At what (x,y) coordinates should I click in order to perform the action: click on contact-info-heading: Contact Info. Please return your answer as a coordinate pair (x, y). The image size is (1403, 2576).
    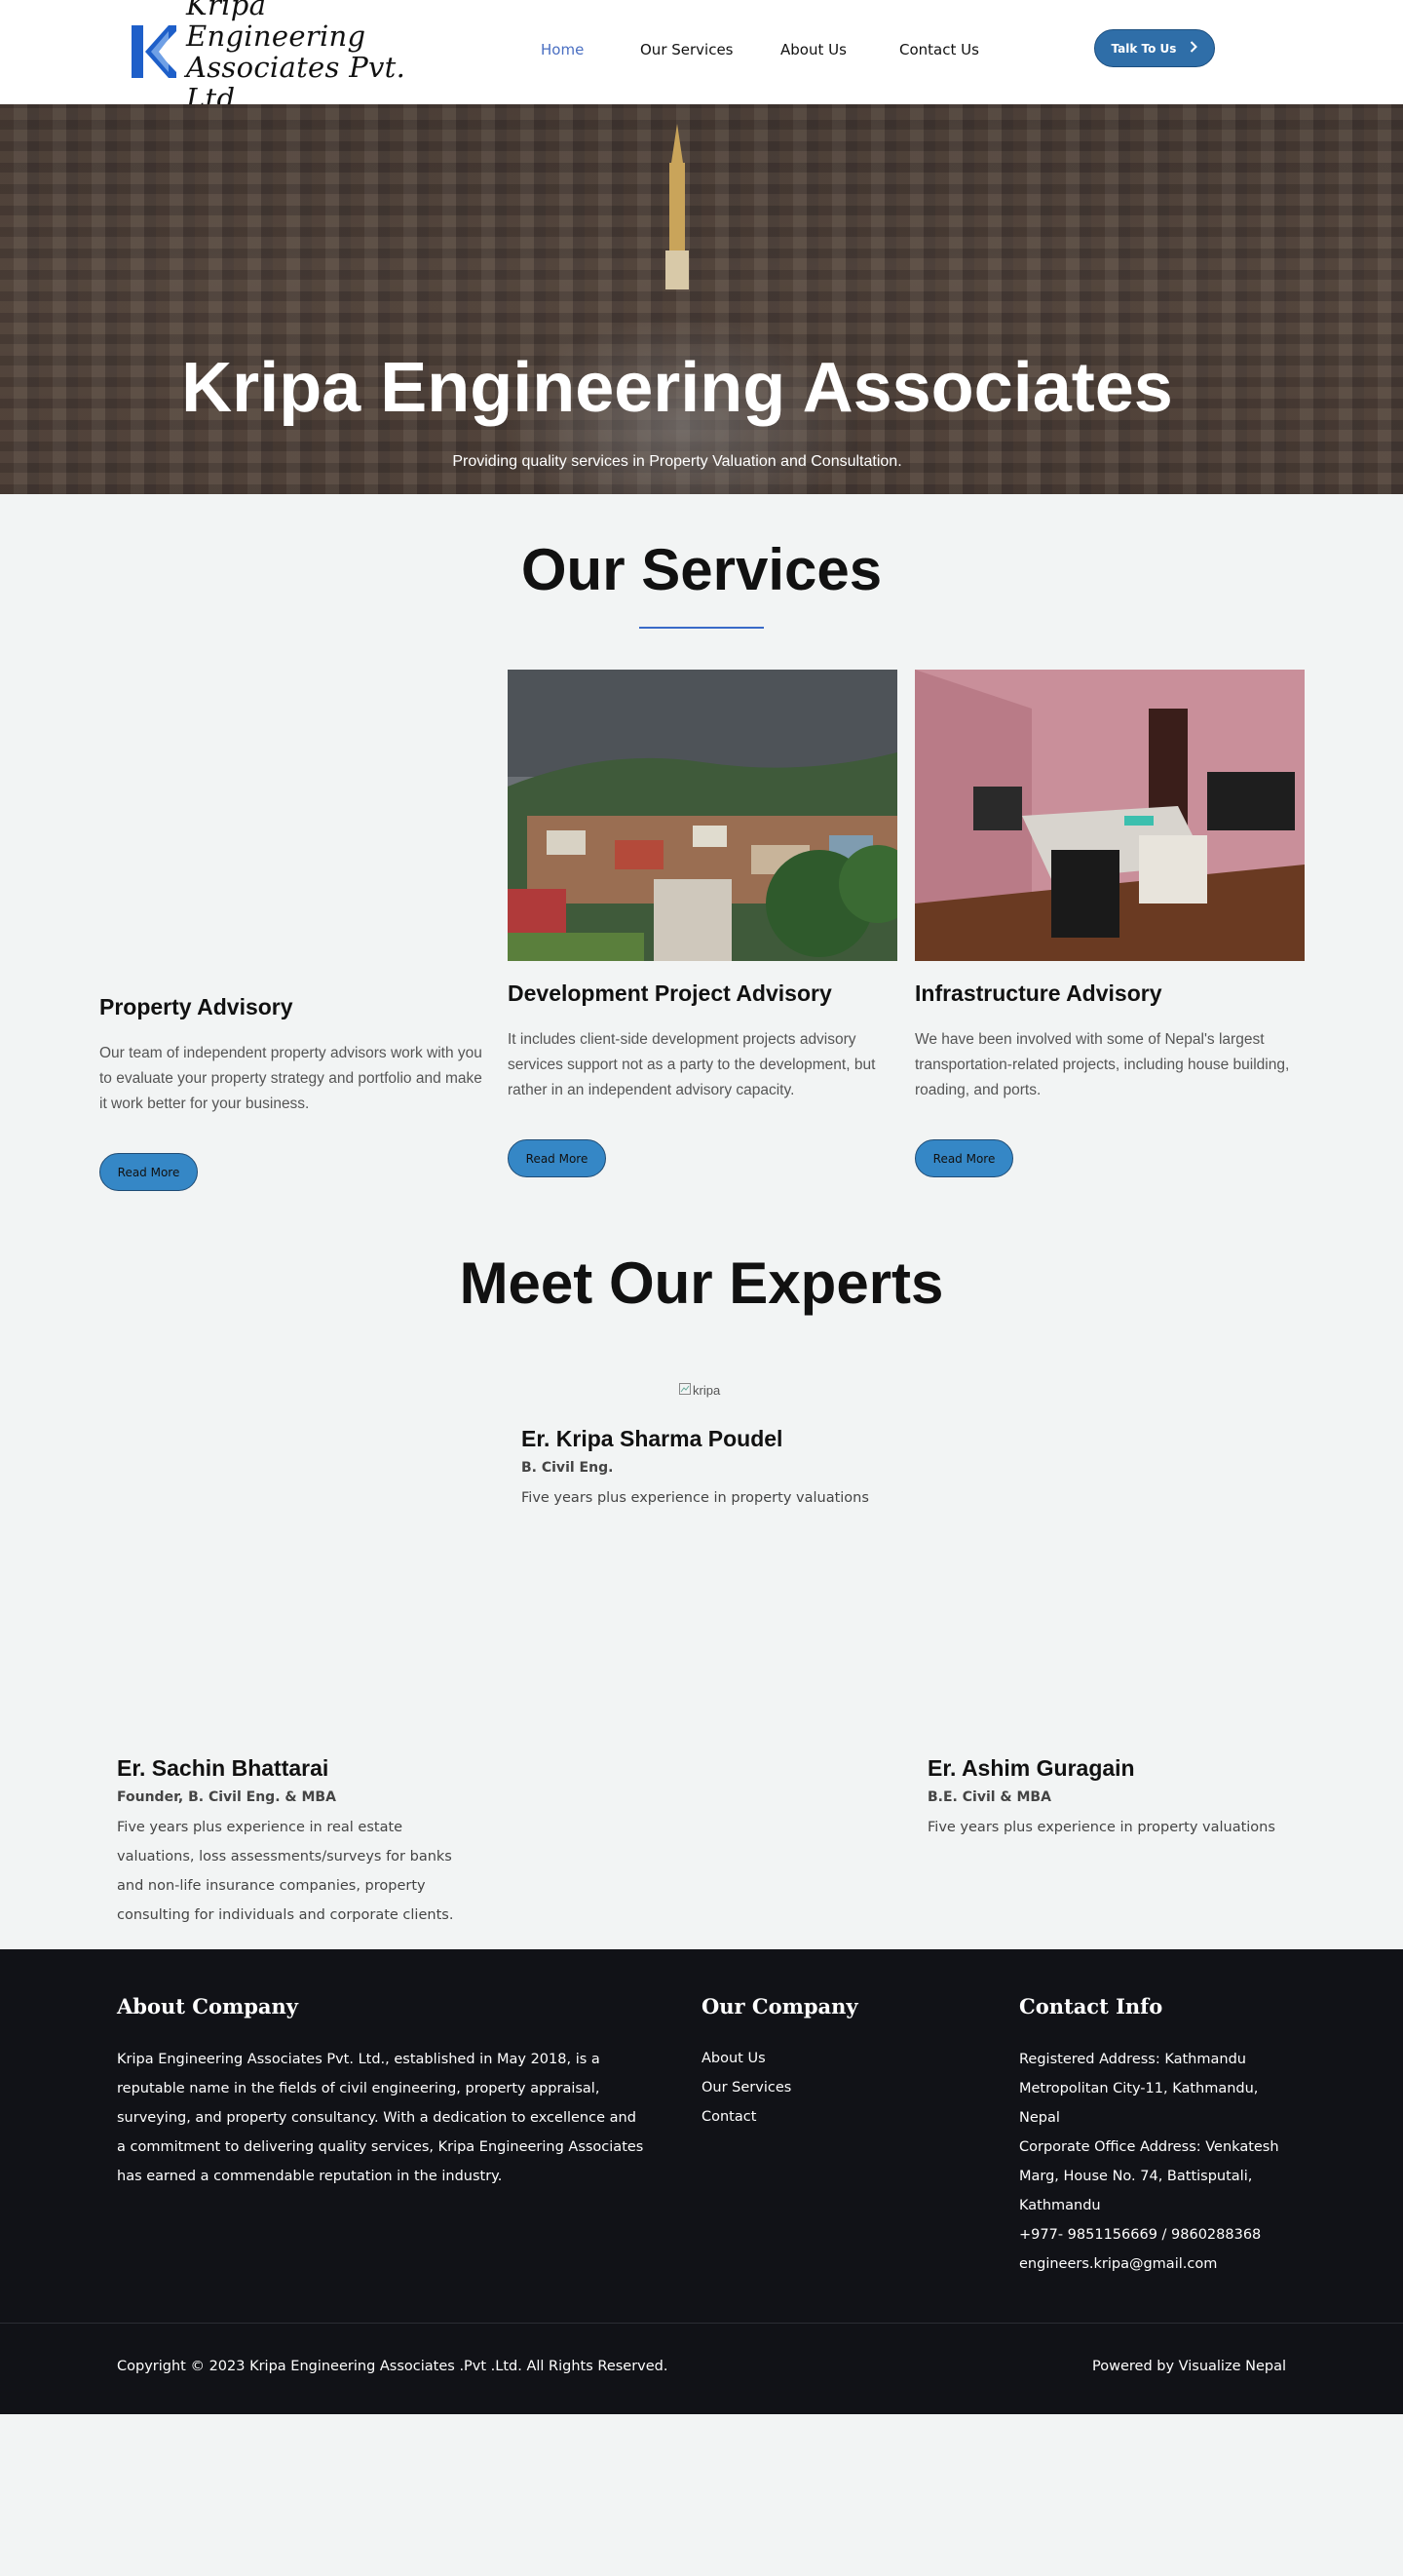
    Looking at the image, I should click on (1091, 2006).